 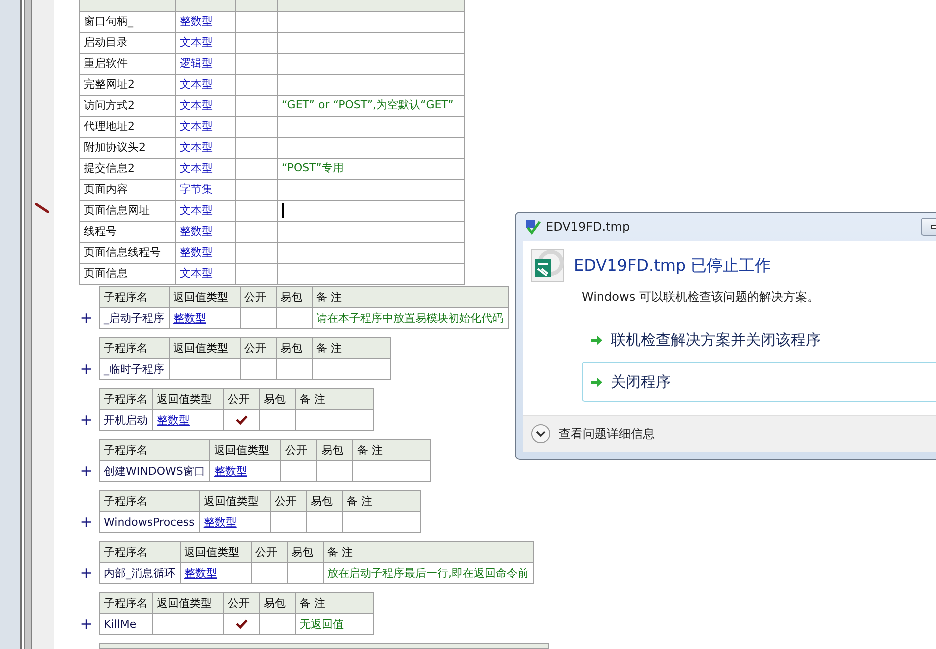 I want to click on subroutine-name: _启动子程序, so click(x=134, y=318).